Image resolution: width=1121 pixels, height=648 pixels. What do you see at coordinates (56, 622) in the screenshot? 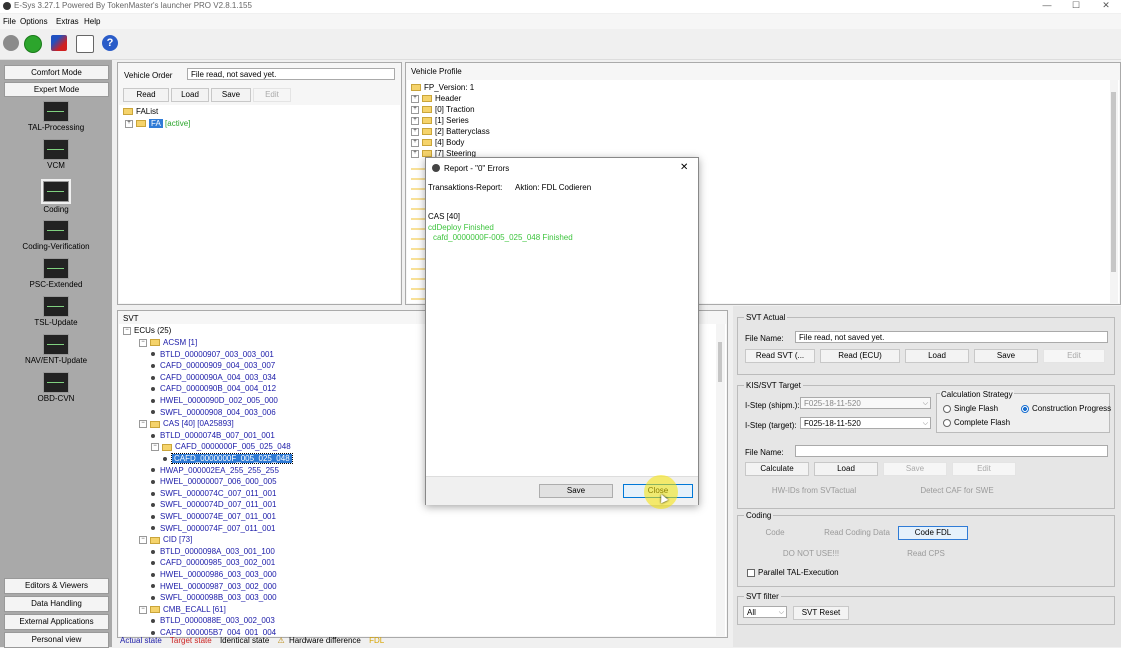
I see `external-applications-button: External Applications` at bounding box center [56, 622].